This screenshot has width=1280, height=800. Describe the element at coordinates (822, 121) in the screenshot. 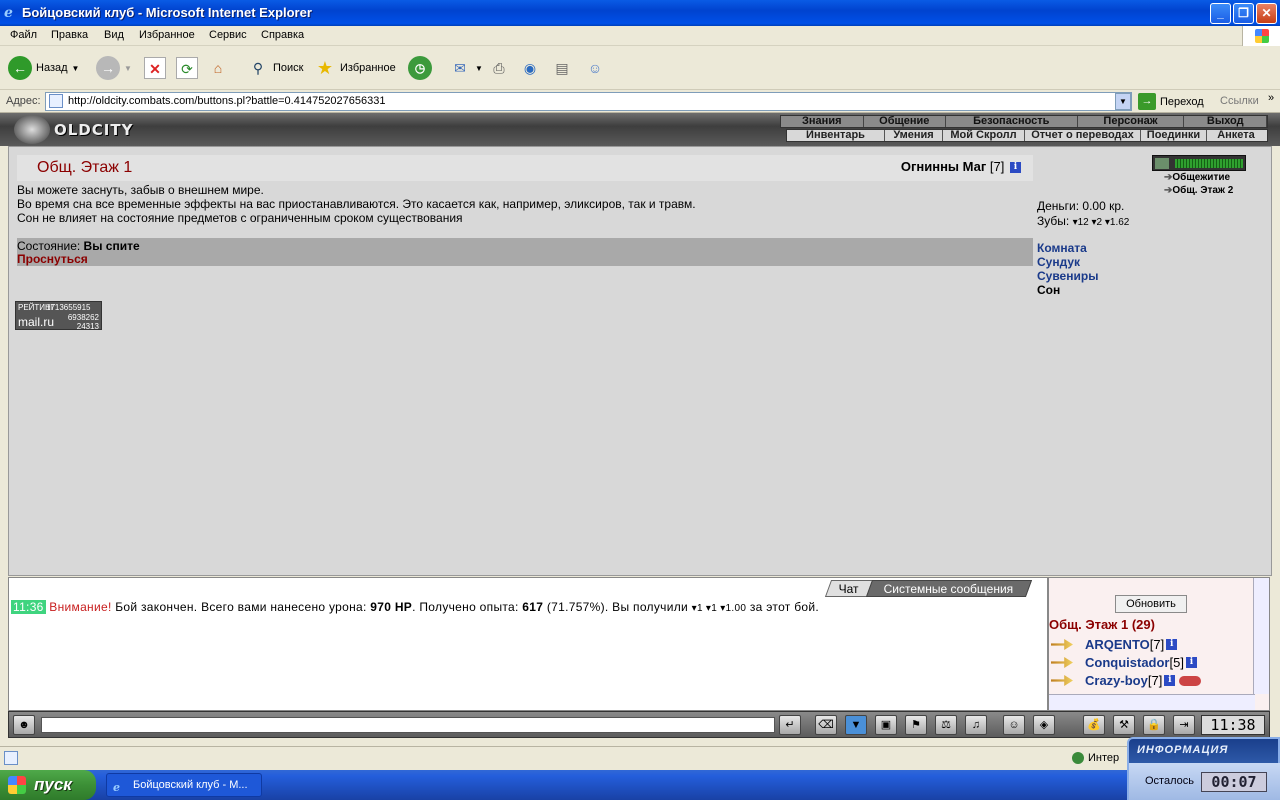

I see `nav-knowledge: Знания` at that location.